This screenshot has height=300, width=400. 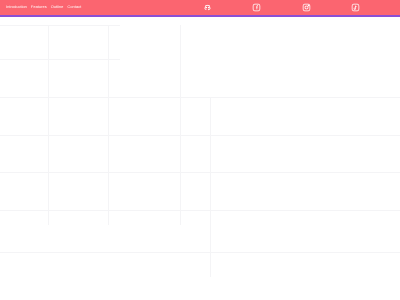 I want to click on tiktok-icon, so click(x=355, y=7).